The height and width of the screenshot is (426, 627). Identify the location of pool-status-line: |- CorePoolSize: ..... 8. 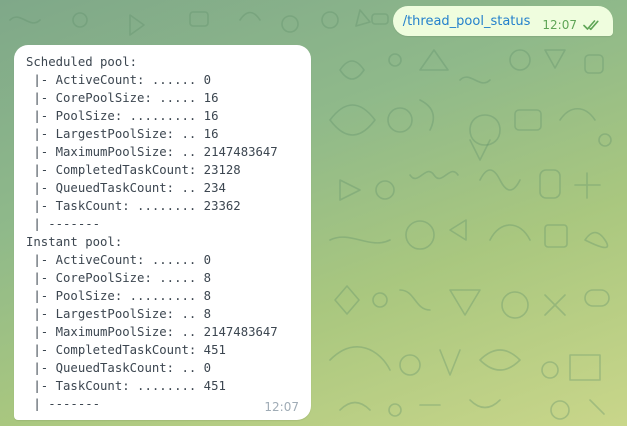
(119, 278).